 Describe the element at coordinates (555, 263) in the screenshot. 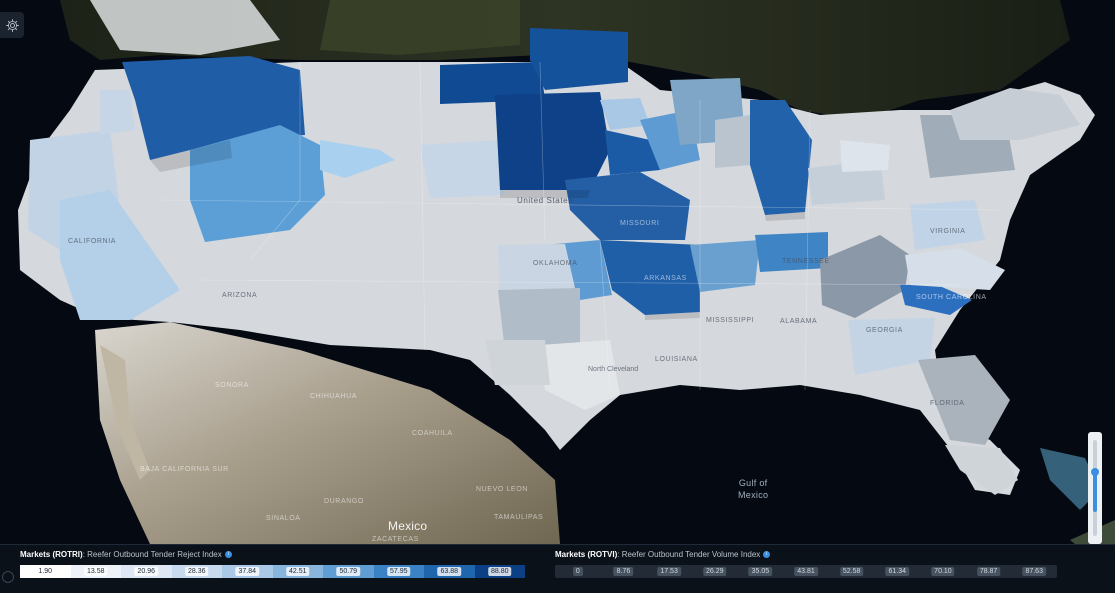

I see `map-label-oklahoma: OKLAHOMA` at that location.